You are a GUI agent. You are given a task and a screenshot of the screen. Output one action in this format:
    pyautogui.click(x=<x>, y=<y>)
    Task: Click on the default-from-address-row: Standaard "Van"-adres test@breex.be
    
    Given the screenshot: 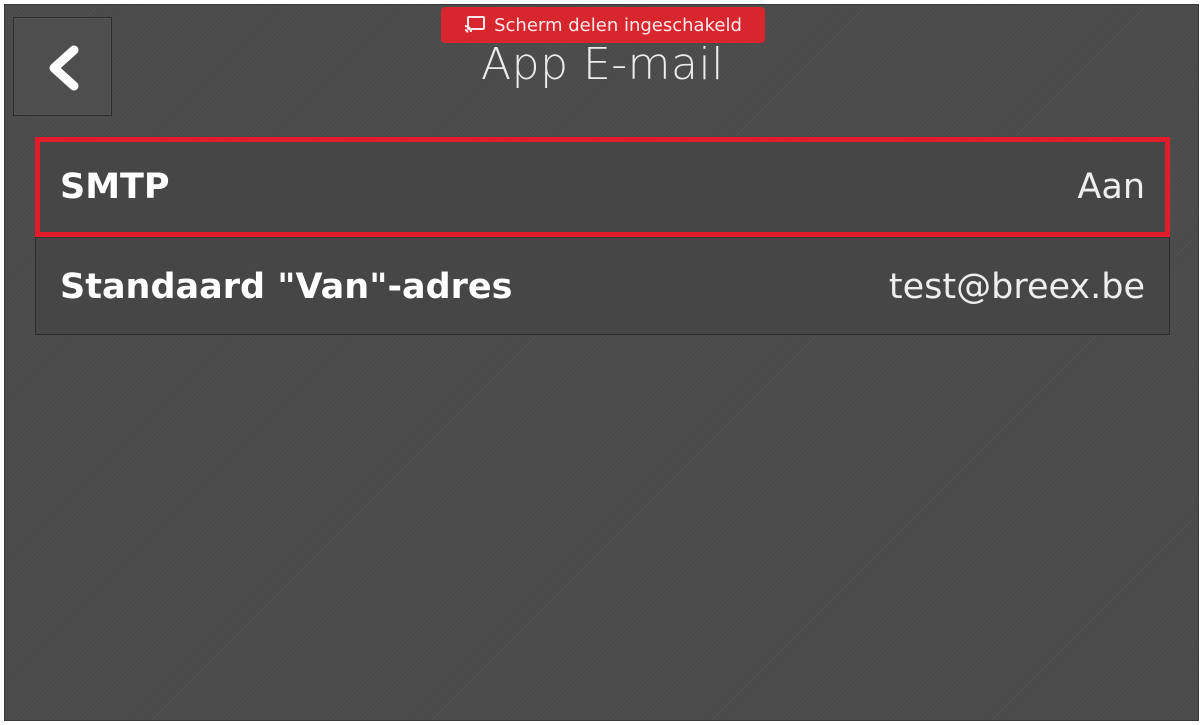 What is the action you would take?
    pyautogui.click(x=602, y=286)
    